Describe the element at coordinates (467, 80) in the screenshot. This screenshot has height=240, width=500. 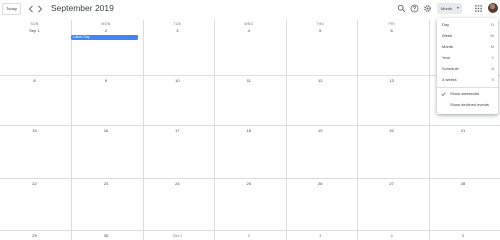
I see `view-menu-item-4-weeks: 4 weeks X` at that location.